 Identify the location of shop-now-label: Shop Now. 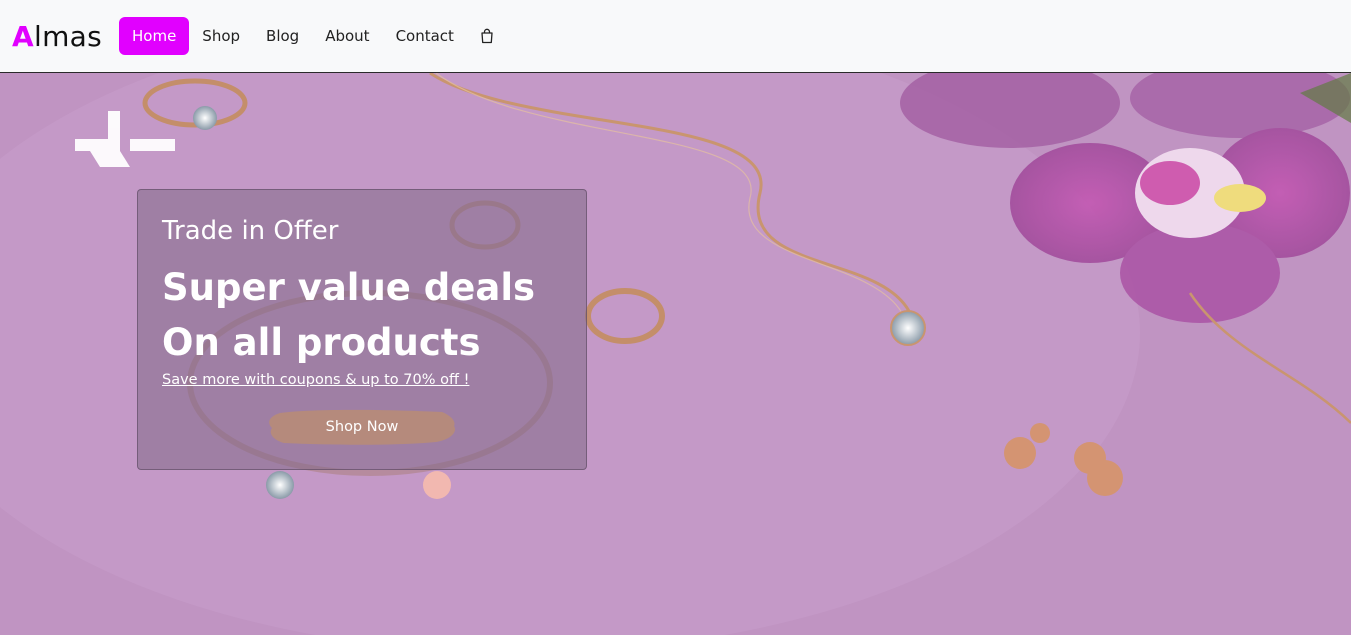
(362, 427).